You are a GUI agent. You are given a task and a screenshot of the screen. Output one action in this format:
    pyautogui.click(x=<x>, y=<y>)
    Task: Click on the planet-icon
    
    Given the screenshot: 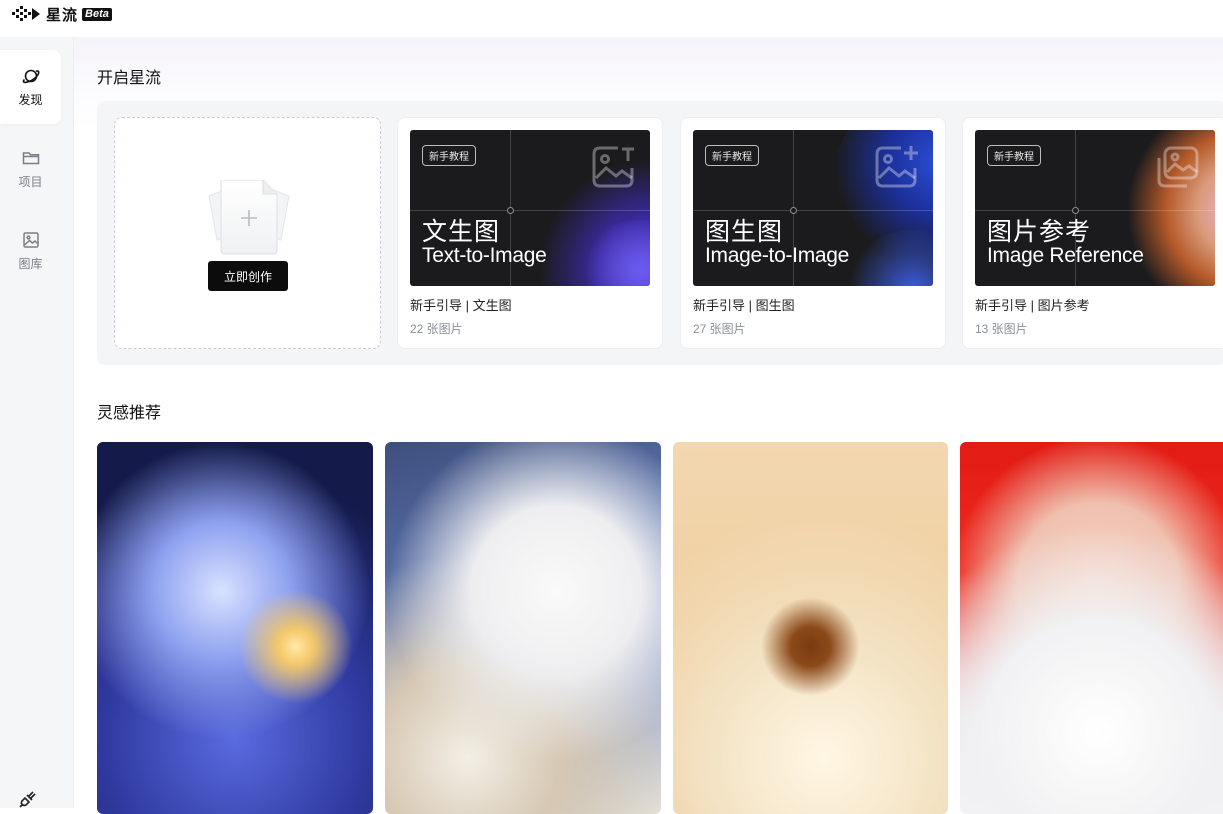 What is the action you would take?
    pyautogui.click(x=30, y=76)
    